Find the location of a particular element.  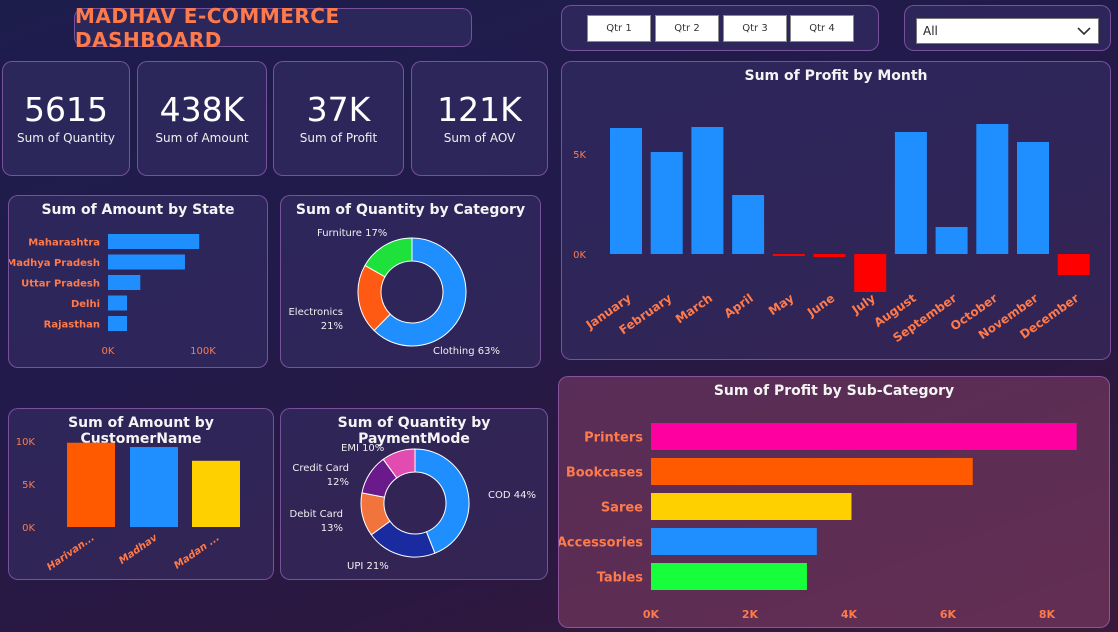

quarter-slicer: Qtr 1 Qtr 2 Qtr 3 Qtr 4 is located at coordinates (720, 28).